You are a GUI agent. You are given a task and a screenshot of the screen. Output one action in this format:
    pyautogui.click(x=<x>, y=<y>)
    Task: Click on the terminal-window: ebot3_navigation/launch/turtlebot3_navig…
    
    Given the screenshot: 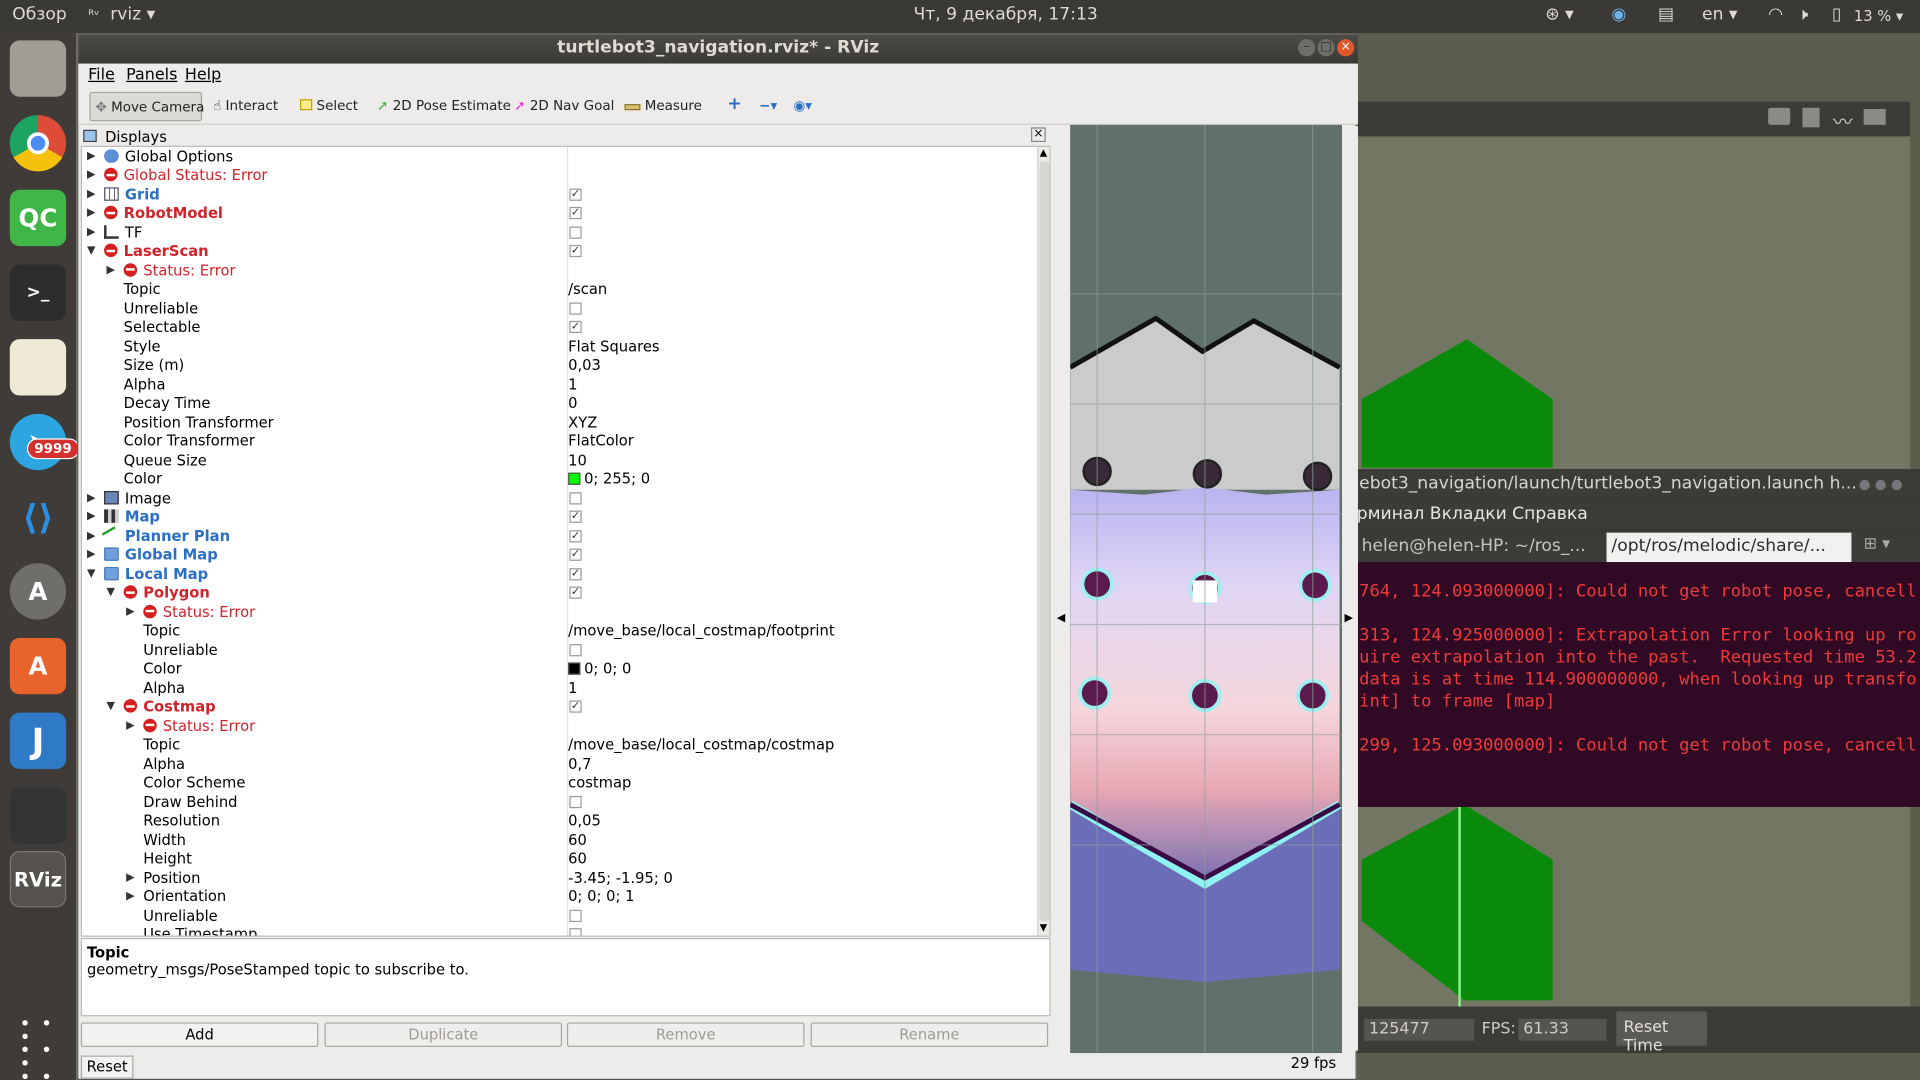 What is the action you would take?
    pyautogui.click(x=1638, y=637)
    